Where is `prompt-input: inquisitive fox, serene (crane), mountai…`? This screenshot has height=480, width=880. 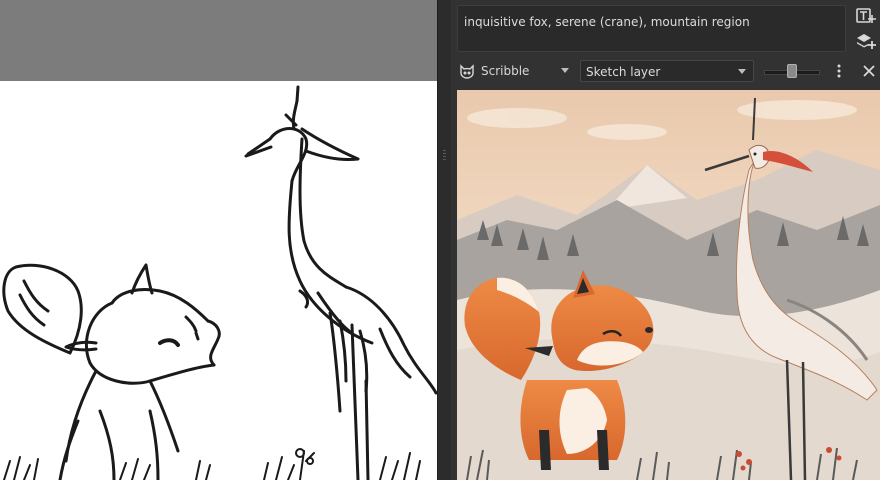
prompt-input: inquisitive fox, serene (crane), mountai… is located at coordinates (651, 28).